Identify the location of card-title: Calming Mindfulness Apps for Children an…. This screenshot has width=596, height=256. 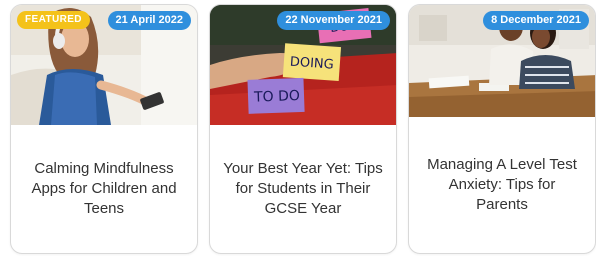
(104, 189).